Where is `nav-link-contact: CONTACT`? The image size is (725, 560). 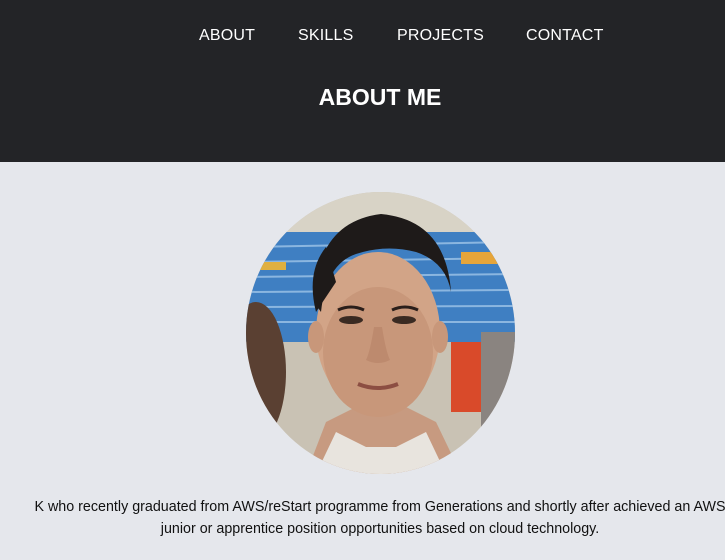 nav-link-contact: CONTACT is located at coordinates (565, 36).